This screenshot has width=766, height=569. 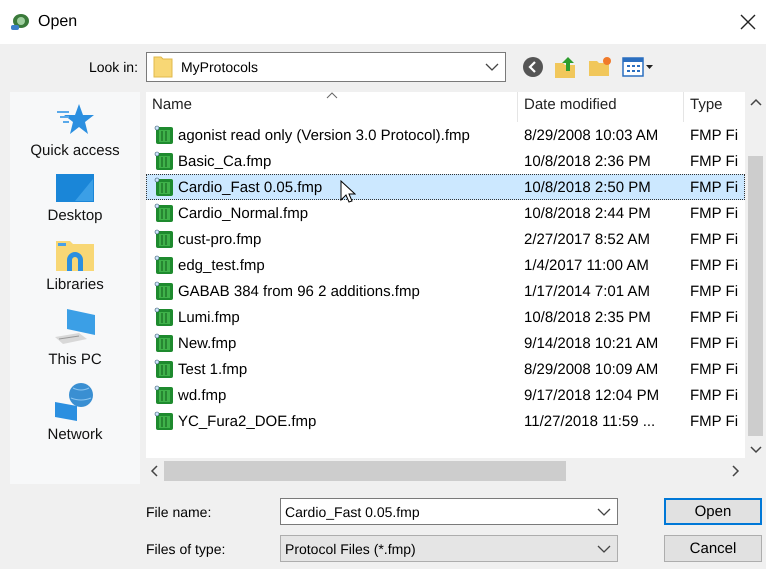 I want to click on file-name: Test 1.fmp, so click(x=213, y=369).